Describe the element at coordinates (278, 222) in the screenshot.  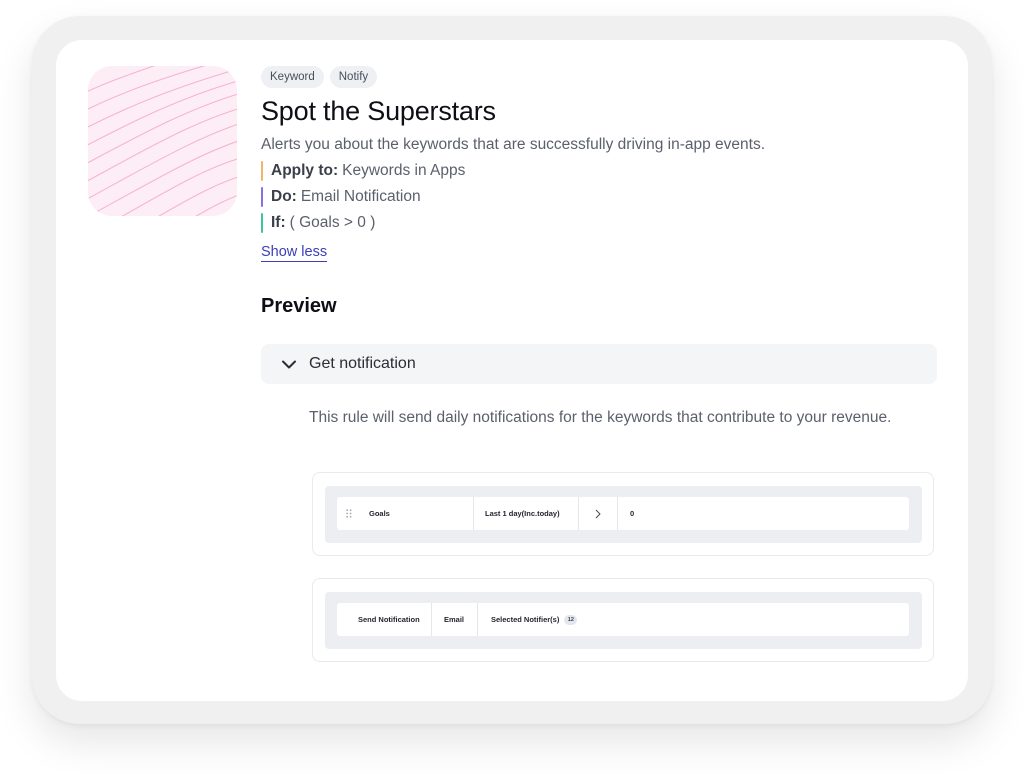
I see `if-key: If:` at that location.